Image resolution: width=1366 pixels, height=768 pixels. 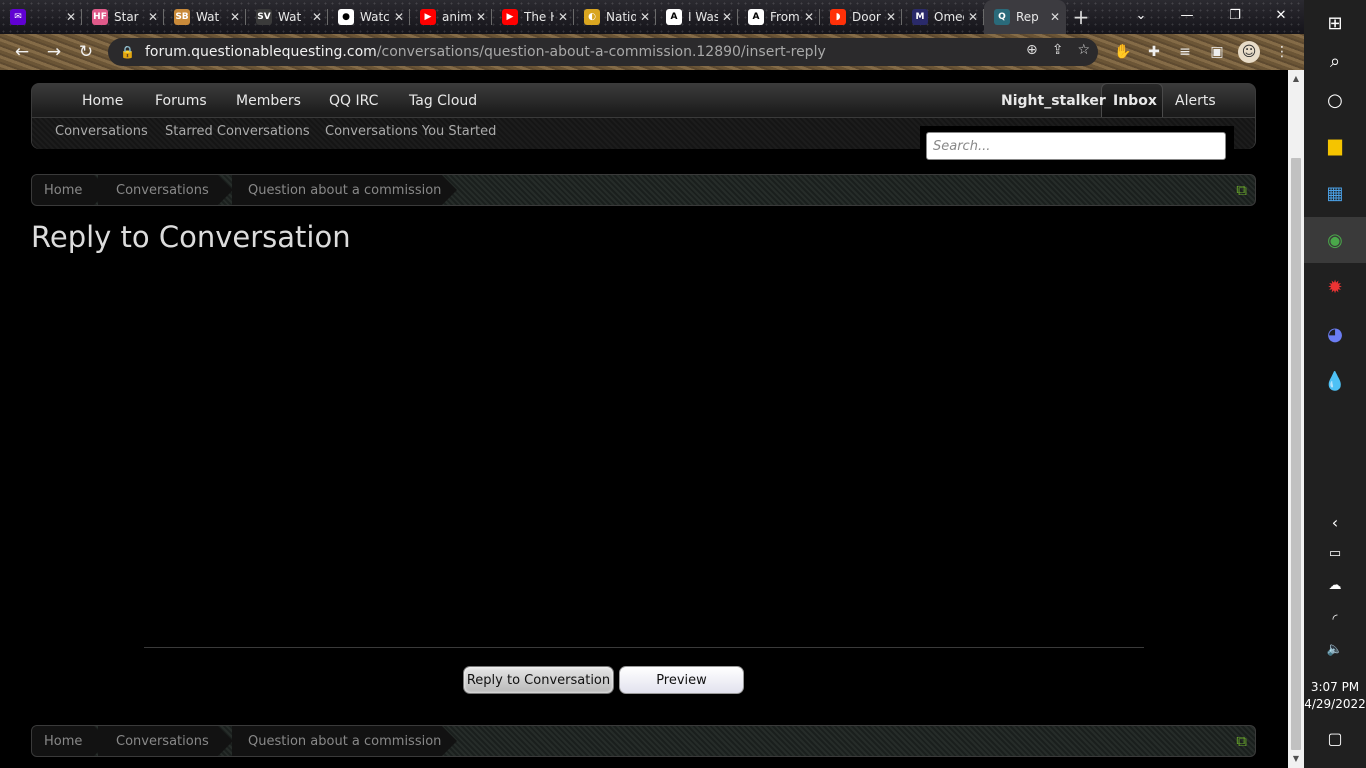 What do you see at coordinates (1296, 454) in the screenshot?
I see `scrollbar-thumb` at bounding box center [1296, 454].